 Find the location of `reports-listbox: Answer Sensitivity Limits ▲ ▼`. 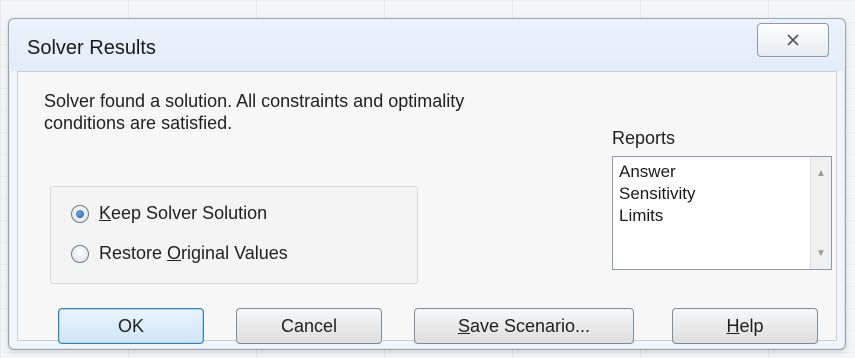

reports-listbox: Answer Sensitivity Limits ▲ ▼ is located at coordinates (722, 213).